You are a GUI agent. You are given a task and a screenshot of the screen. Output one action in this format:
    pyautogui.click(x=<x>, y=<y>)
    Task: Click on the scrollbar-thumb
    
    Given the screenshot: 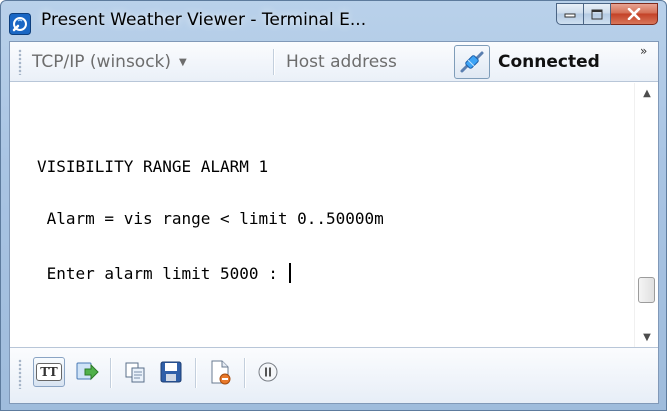 What is the action you would take?
    pyautogui.click(x=646, y=290)
    